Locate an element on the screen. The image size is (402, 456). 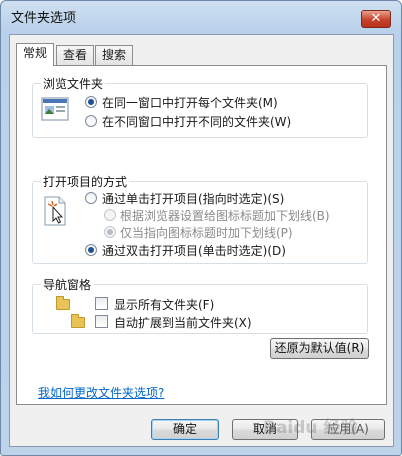
pointer-document-icon is located at coordinates (55, 211).